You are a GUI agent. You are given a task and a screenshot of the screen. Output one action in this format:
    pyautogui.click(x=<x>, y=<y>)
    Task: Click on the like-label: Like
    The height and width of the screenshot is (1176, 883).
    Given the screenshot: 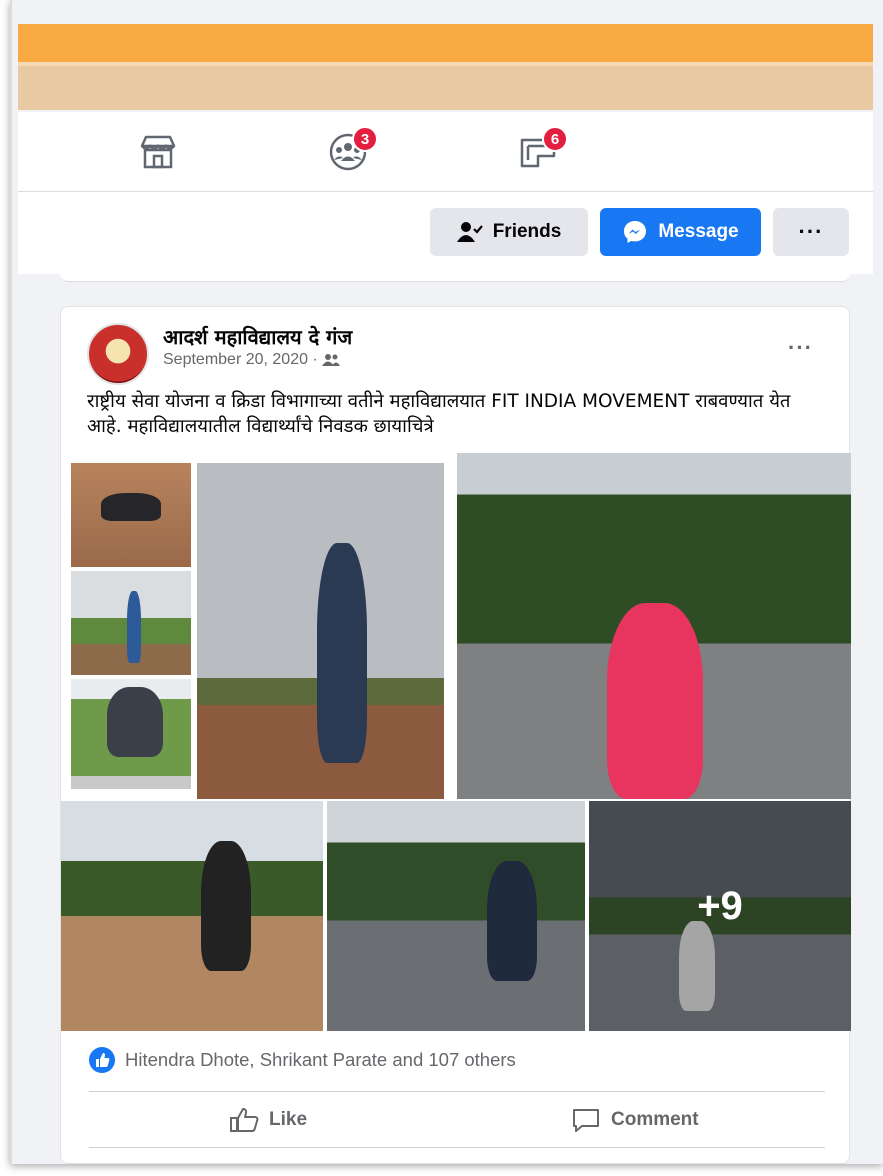 What is the action you would take?
    pyautogui.click(x=288, y=1119)
    